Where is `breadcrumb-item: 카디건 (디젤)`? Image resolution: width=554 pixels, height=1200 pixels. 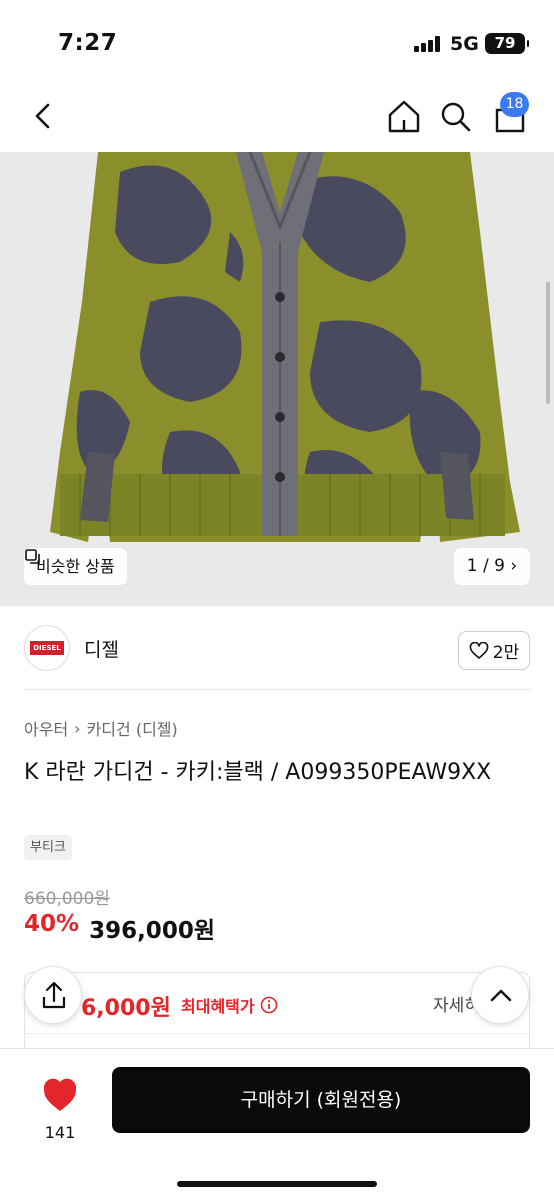
breadcrumb-item: 카디건 (디젤) is located at coordinates (132, 728).